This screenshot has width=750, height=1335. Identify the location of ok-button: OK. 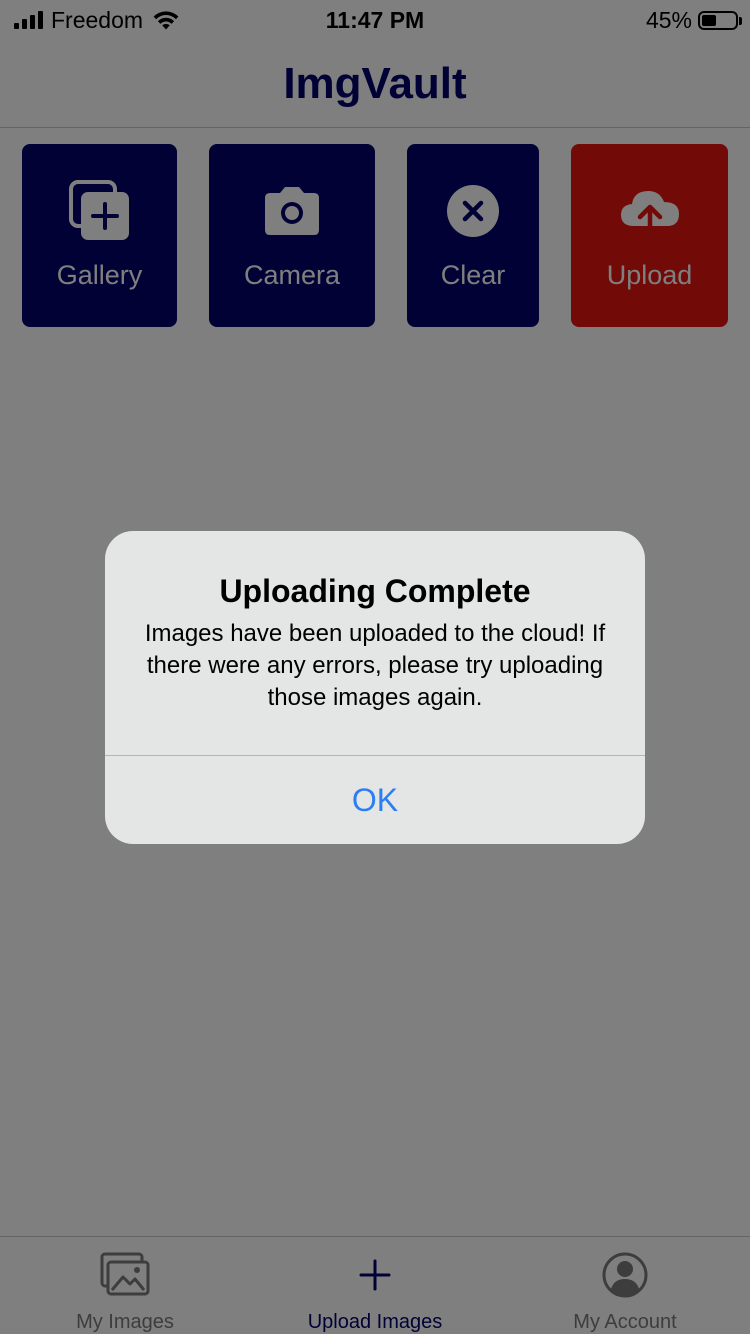
(375, 800).